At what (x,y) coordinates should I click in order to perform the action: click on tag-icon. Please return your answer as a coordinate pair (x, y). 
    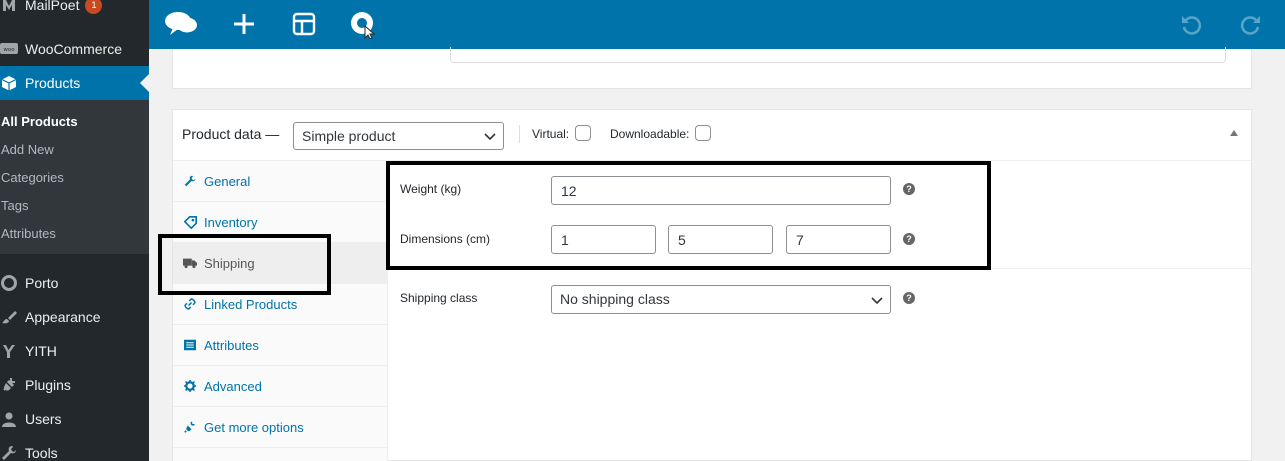
    Looking at the image, I should click on (190, 222).